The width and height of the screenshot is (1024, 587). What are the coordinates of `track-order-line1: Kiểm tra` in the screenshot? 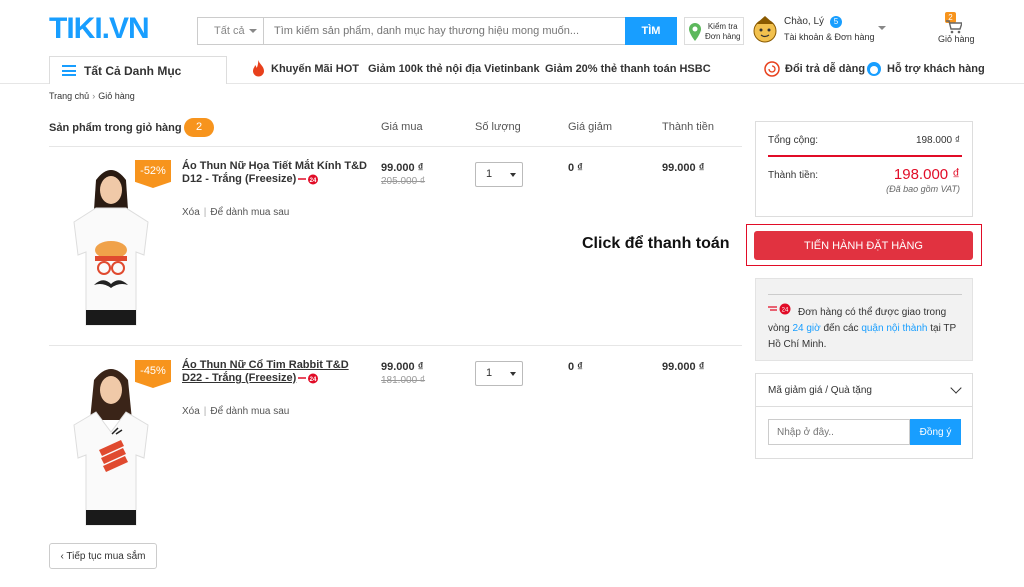 It's located at (722, 26).